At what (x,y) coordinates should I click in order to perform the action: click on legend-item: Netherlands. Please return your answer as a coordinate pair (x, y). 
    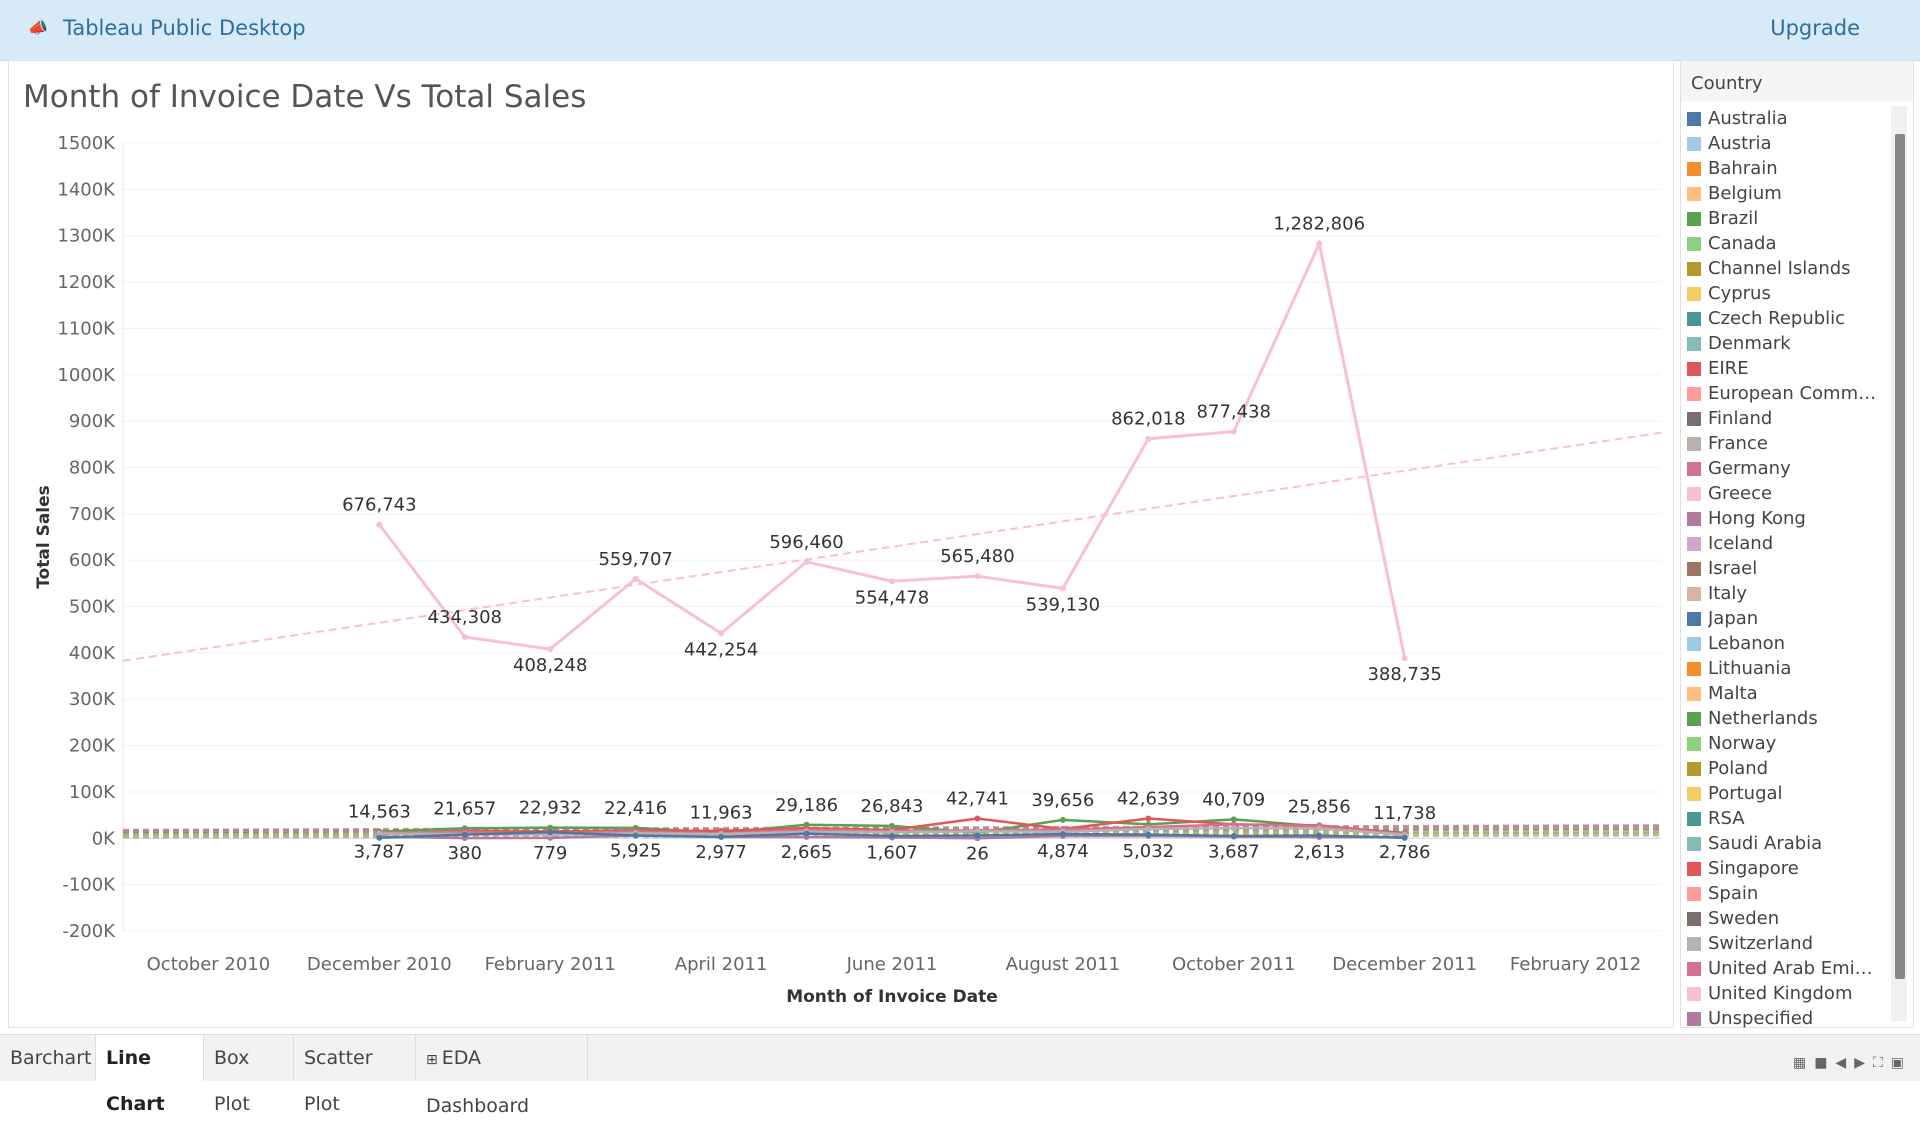
    Looking at the image, I should click on (1787, 718).